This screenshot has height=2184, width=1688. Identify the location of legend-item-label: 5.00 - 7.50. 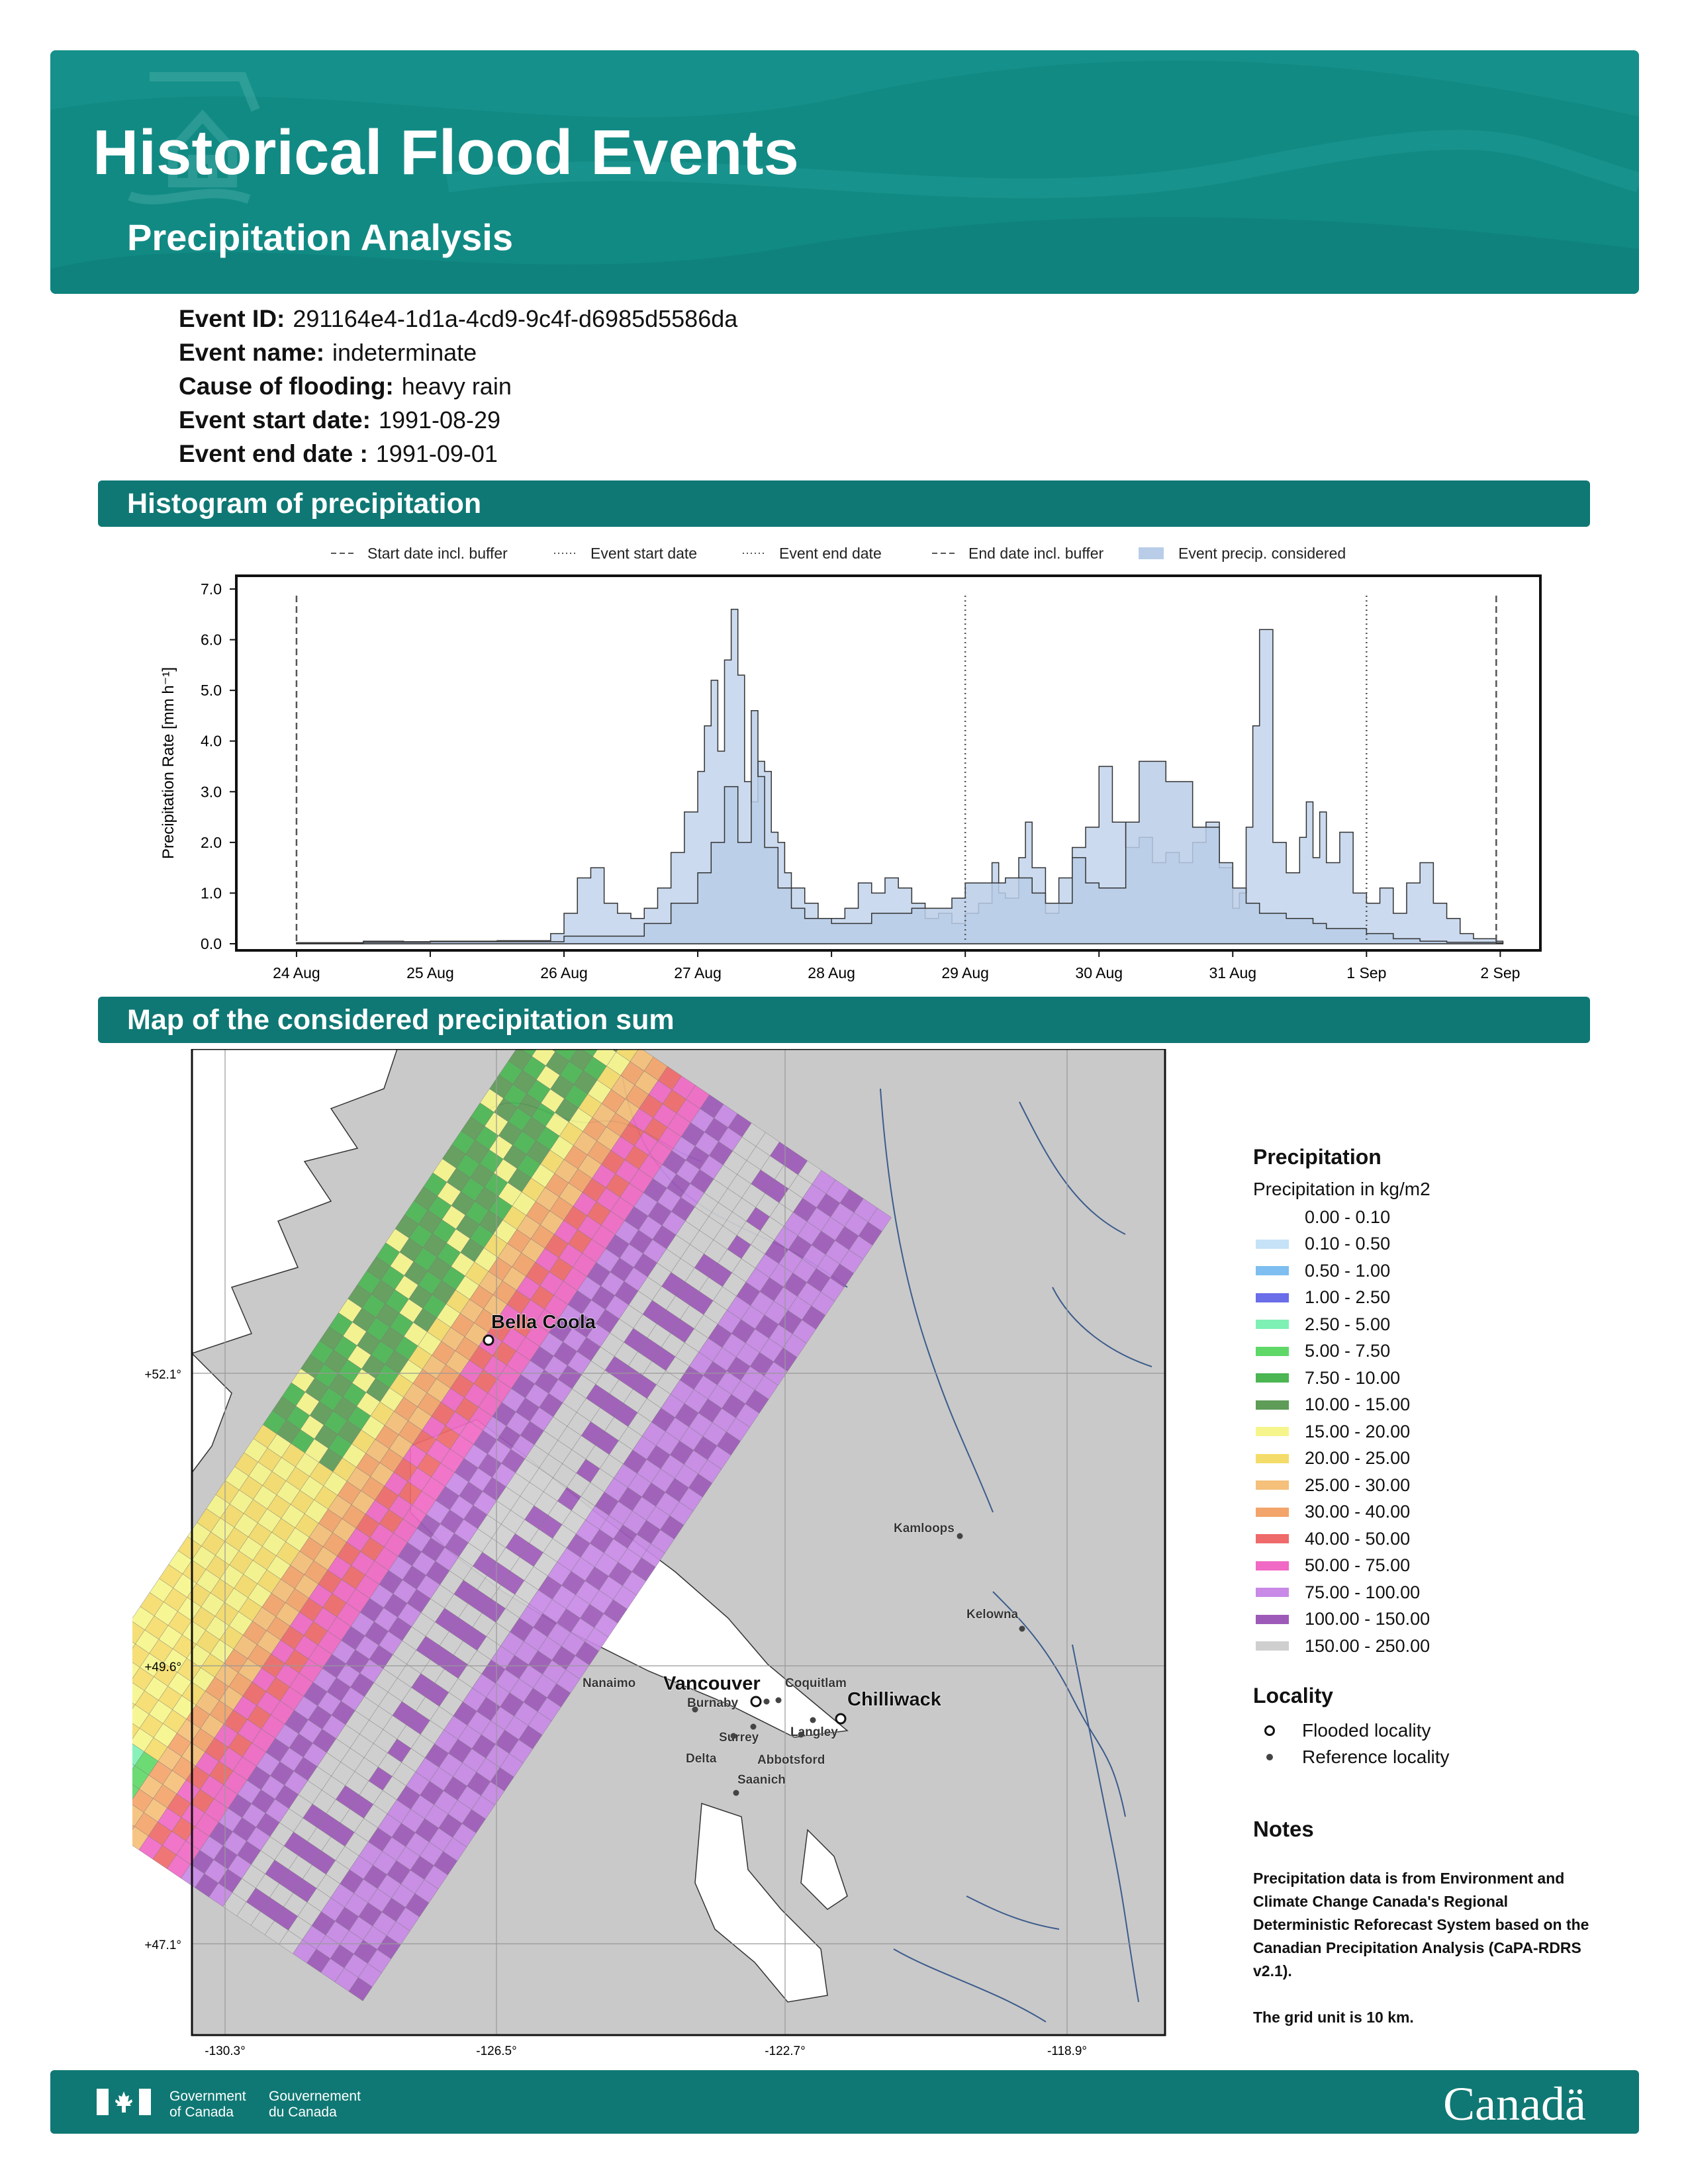
(1348, 1351).